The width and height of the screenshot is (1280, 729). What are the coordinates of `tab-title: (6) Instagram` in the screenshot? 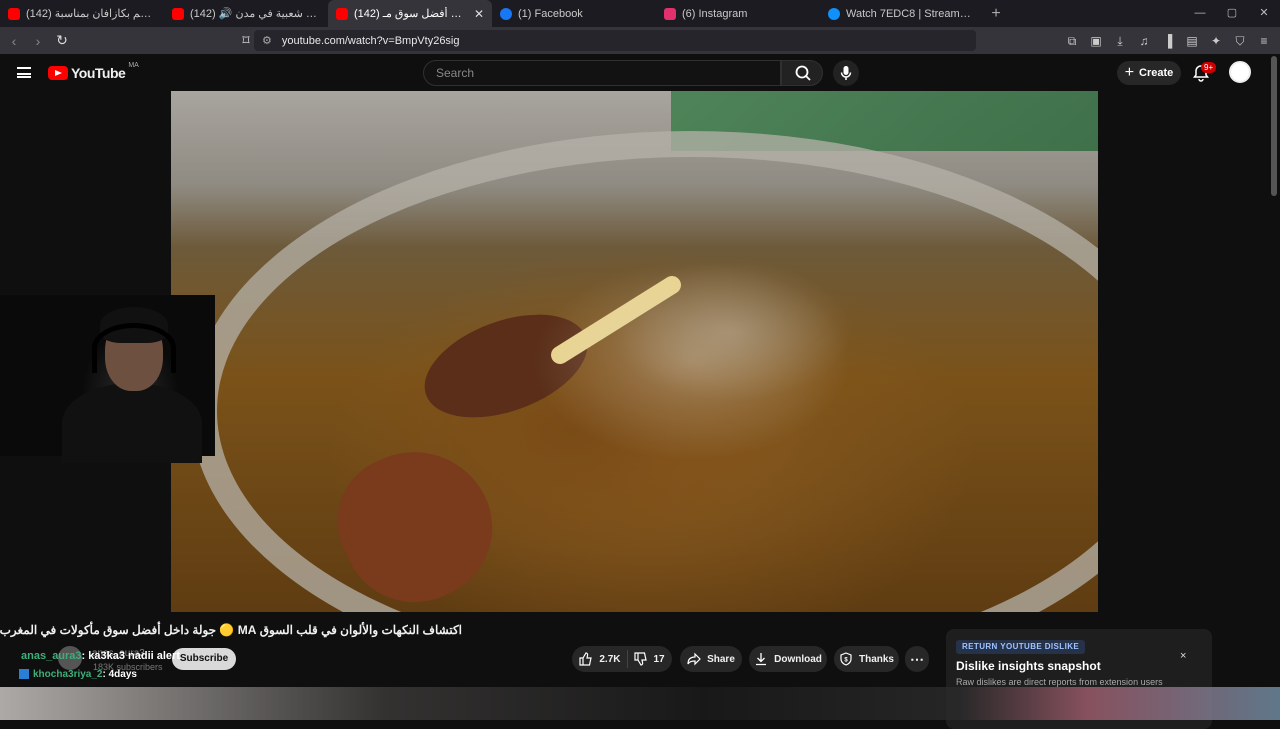 It's located at (715, 13).